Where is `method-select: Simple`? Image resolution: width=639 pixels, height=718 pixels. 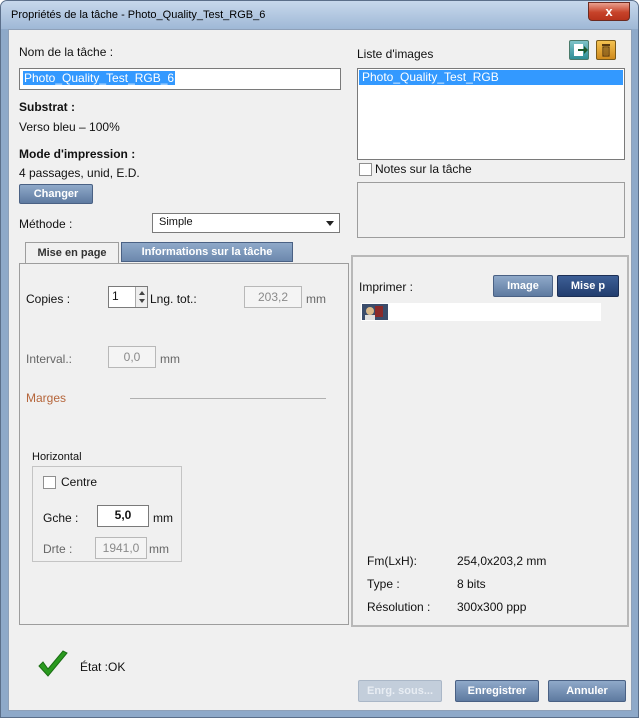 method-select: Simple is located at coordinates (246, 223).